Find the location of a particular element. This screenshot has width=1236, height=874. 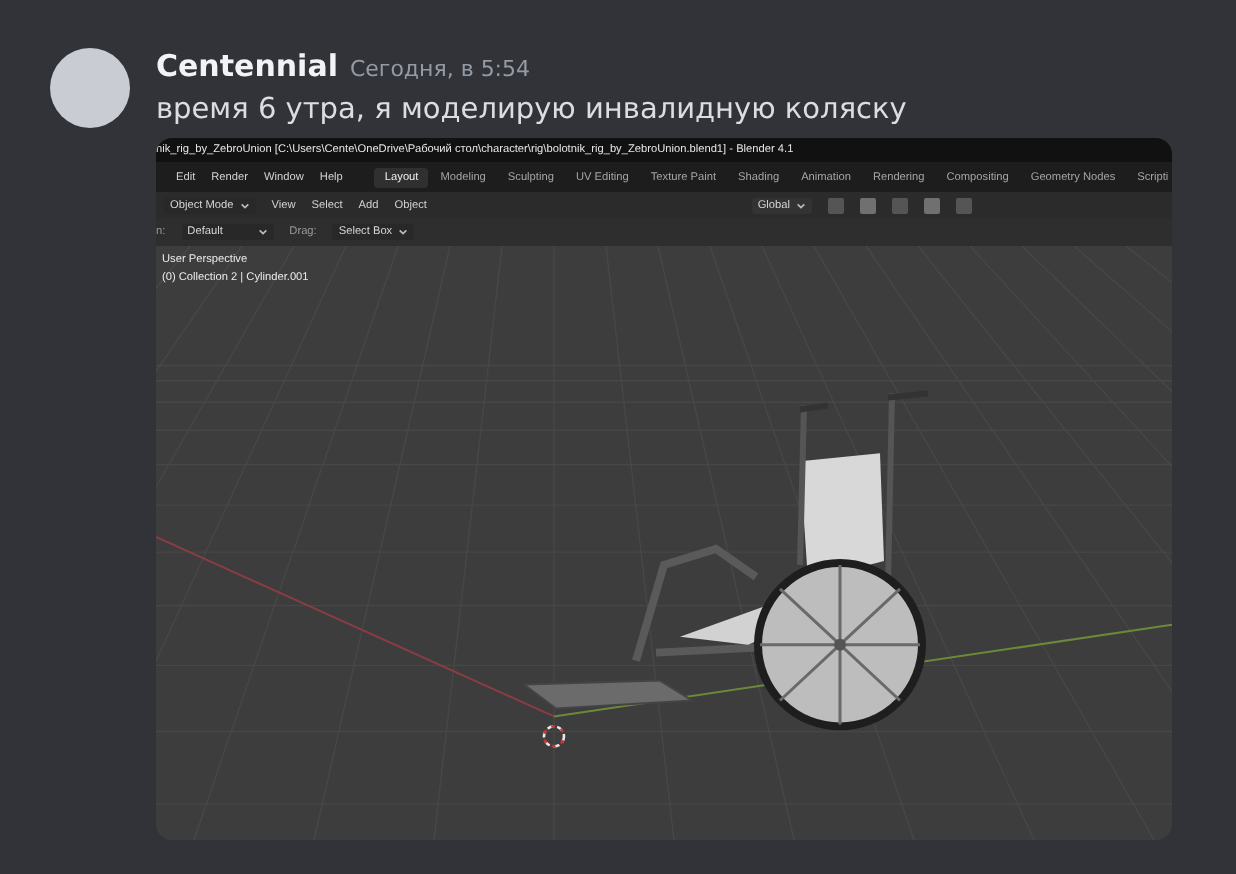

3d-cursor-icon is located at coordinates (554, 736).